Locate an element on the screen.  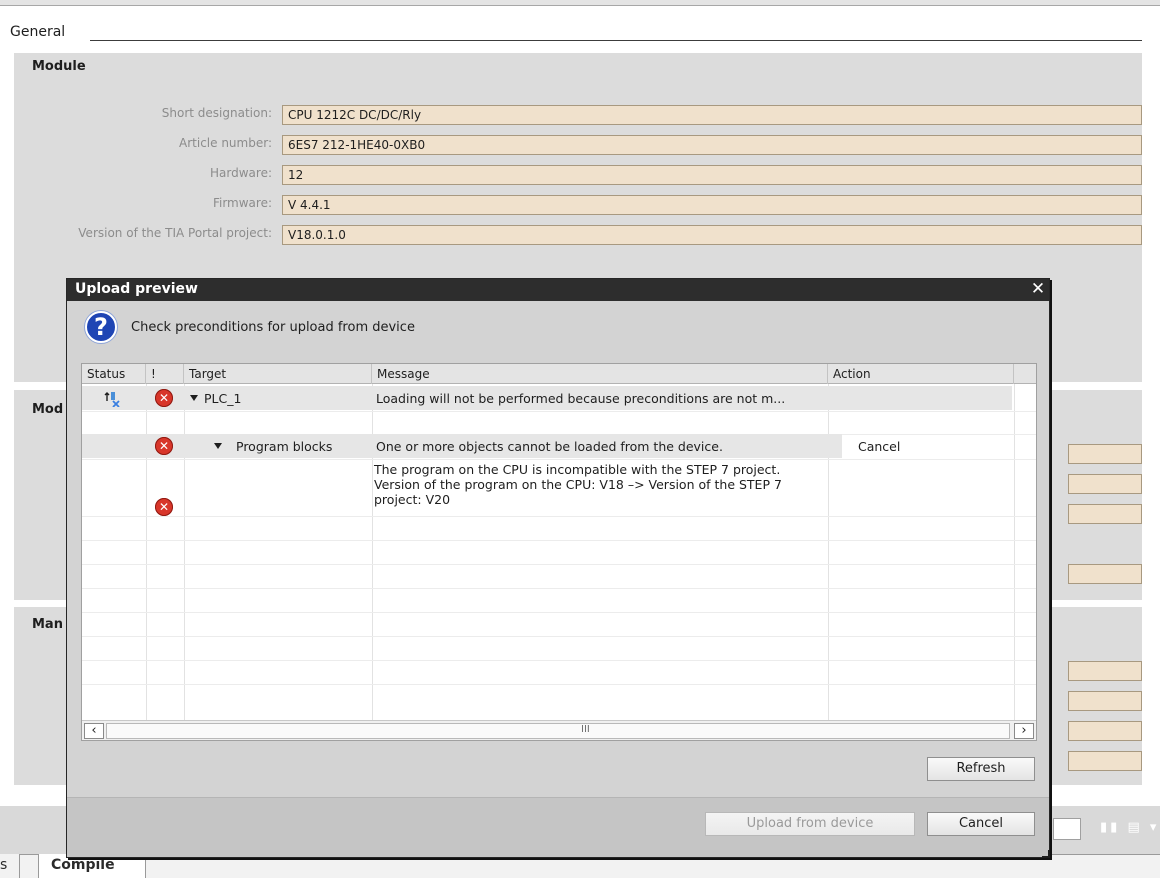
dialog-footer: Upload from device Cancel is located at coordinates (558, 827).